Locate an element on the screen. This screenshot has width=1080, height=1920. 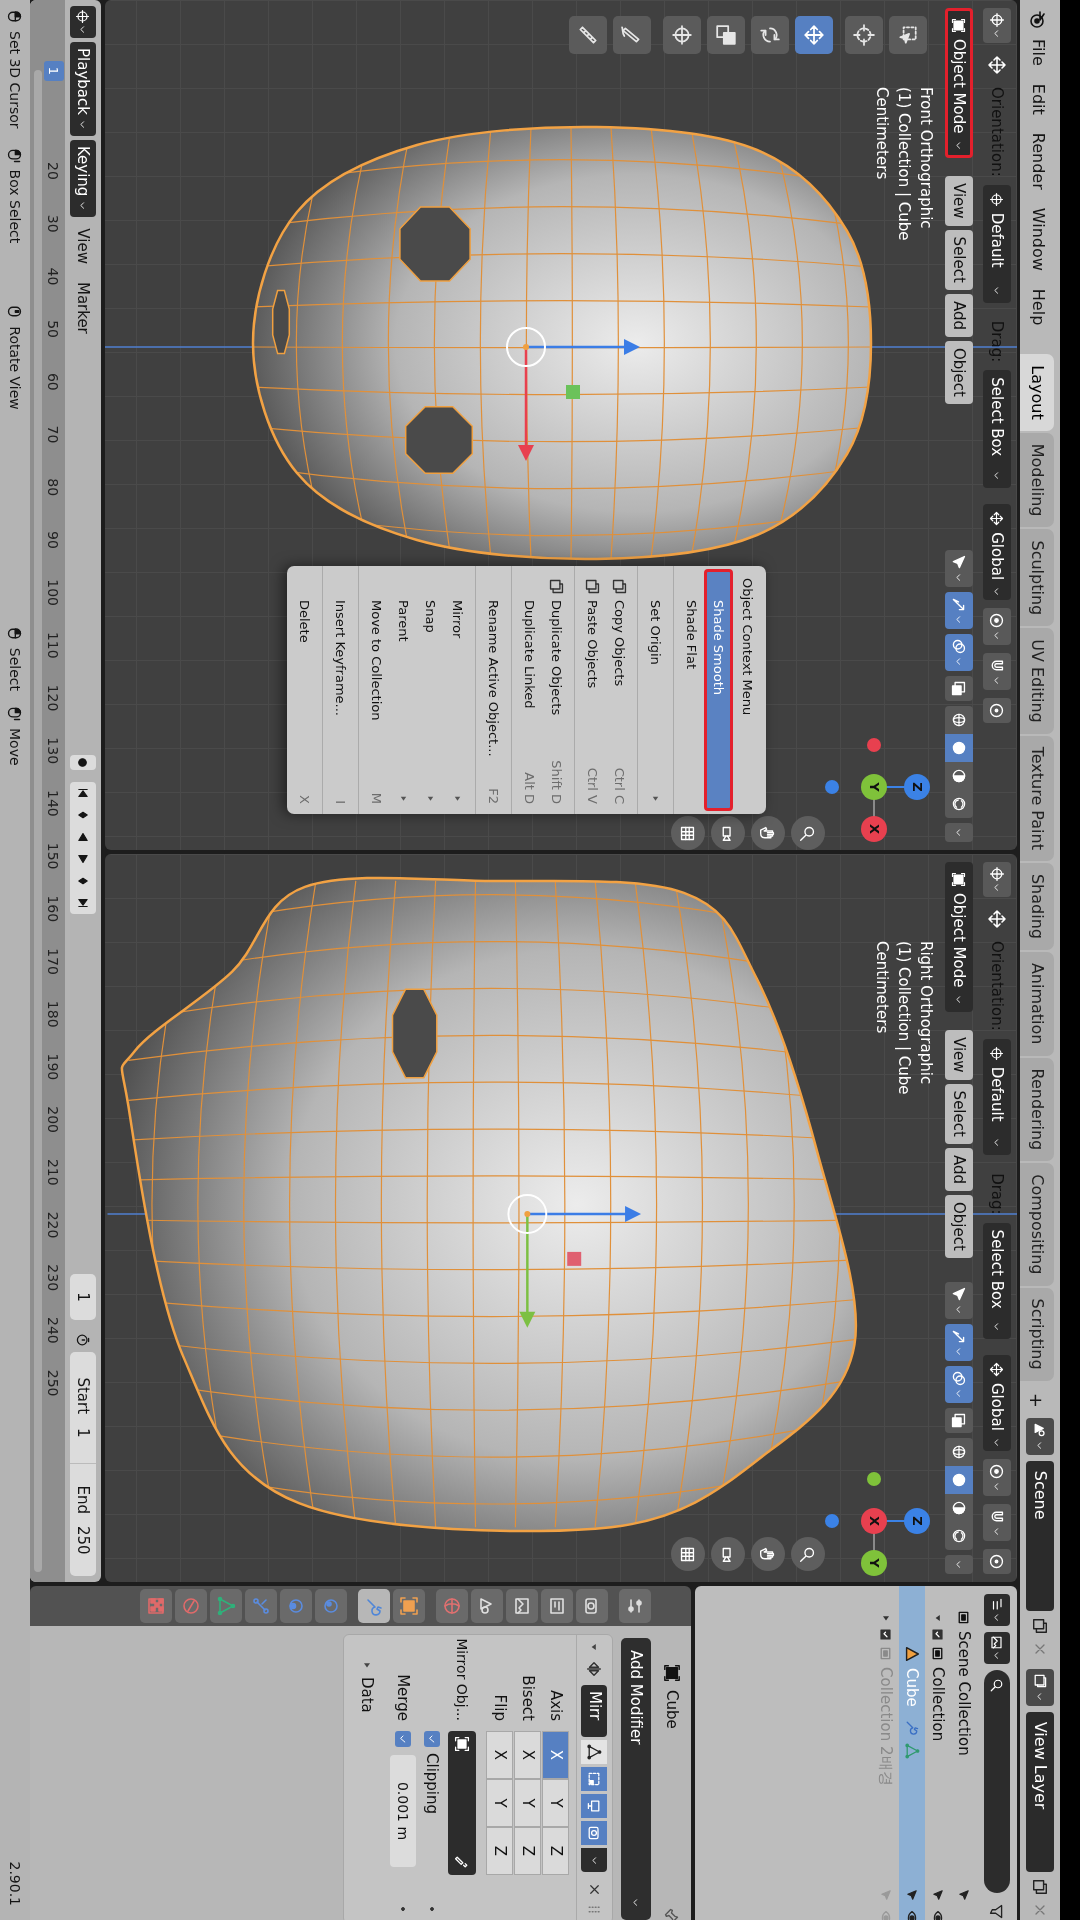
menu-item: File is located at coordinates (1038, 52).